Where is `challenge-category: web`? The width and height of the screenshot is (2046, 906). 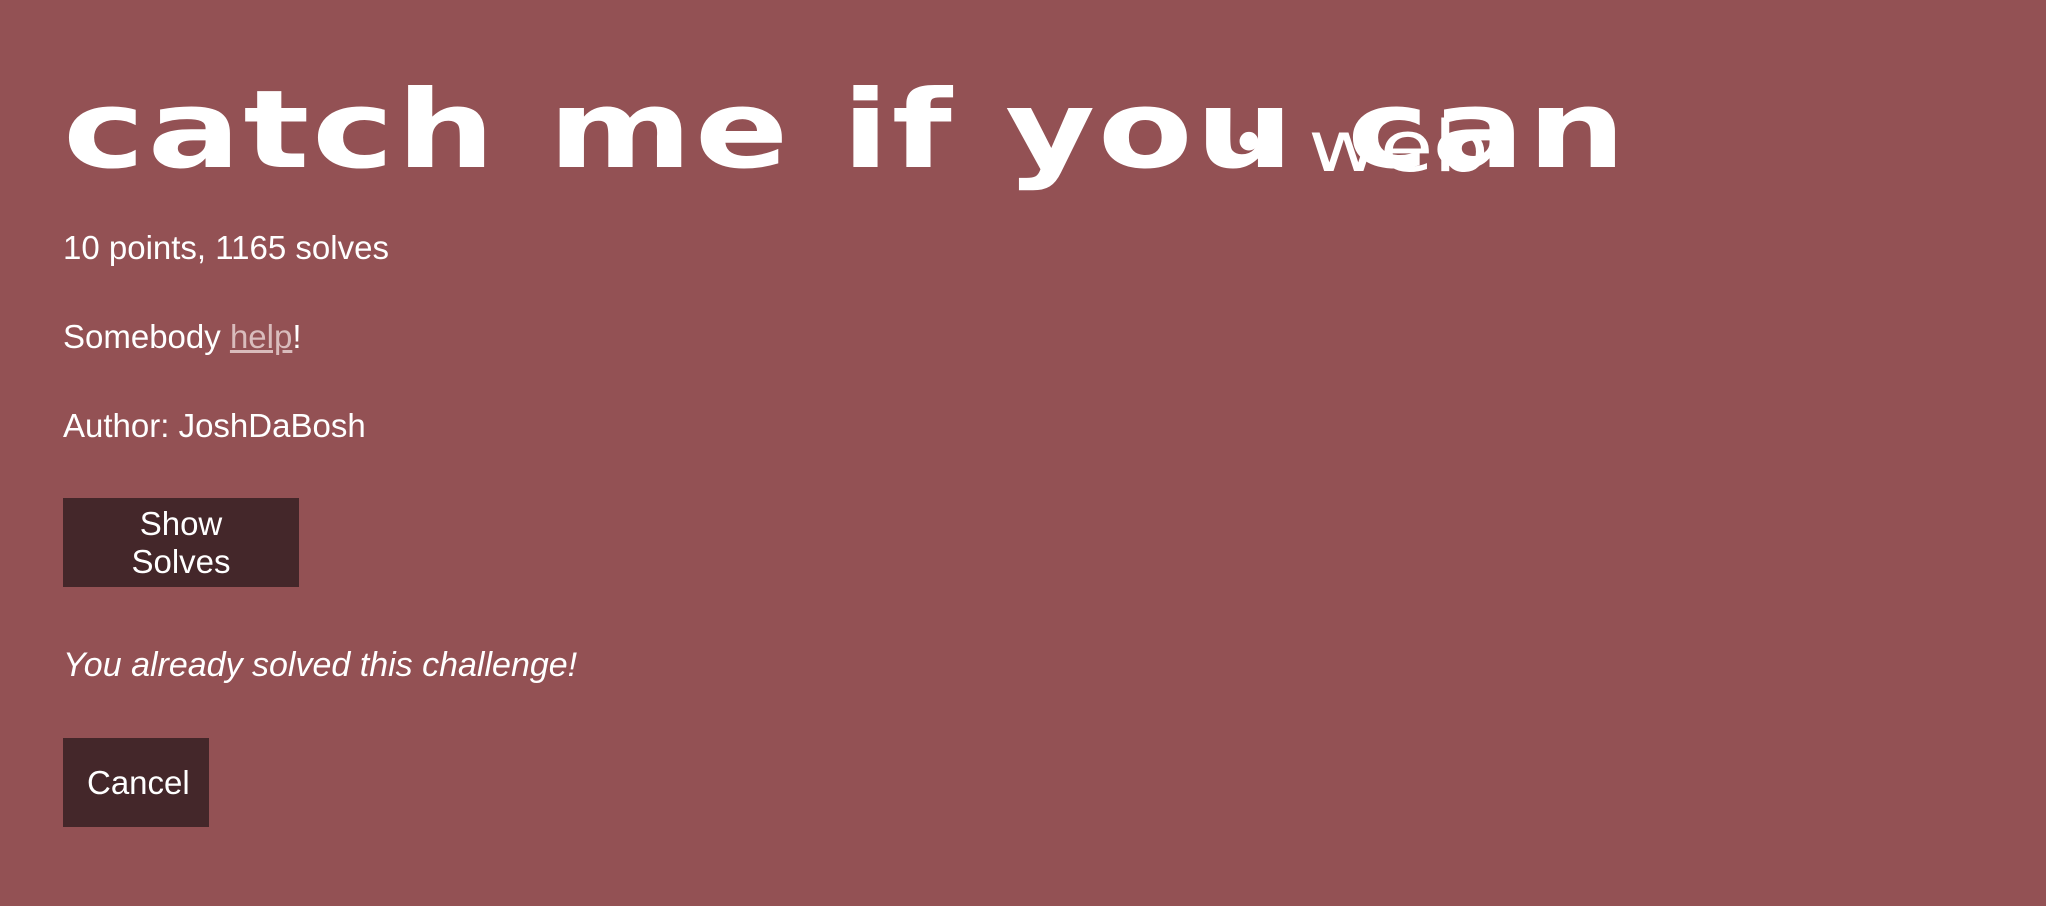
challenge-category: web is located at coordinates (1398, 147).